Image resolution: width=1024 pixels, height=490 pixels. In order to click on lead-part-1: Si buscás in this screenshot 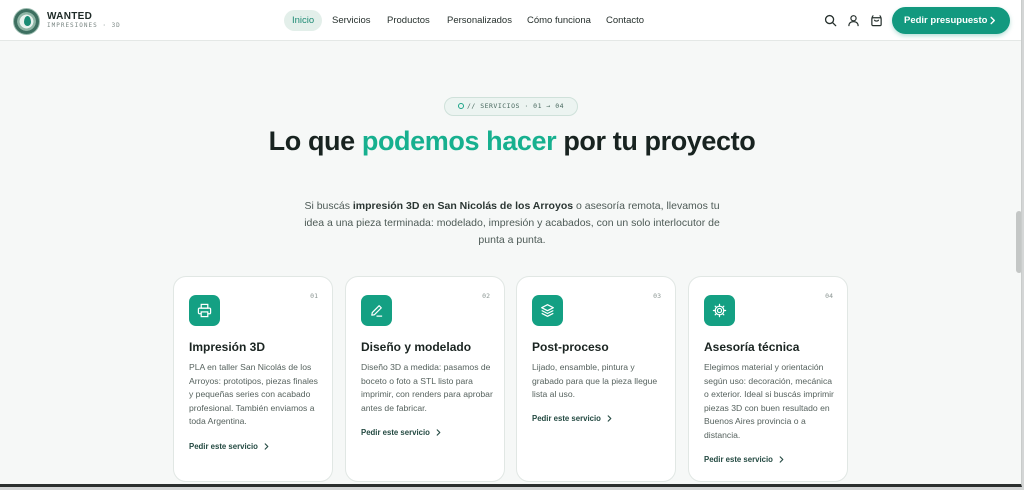, I will do `click(328, 206)`.